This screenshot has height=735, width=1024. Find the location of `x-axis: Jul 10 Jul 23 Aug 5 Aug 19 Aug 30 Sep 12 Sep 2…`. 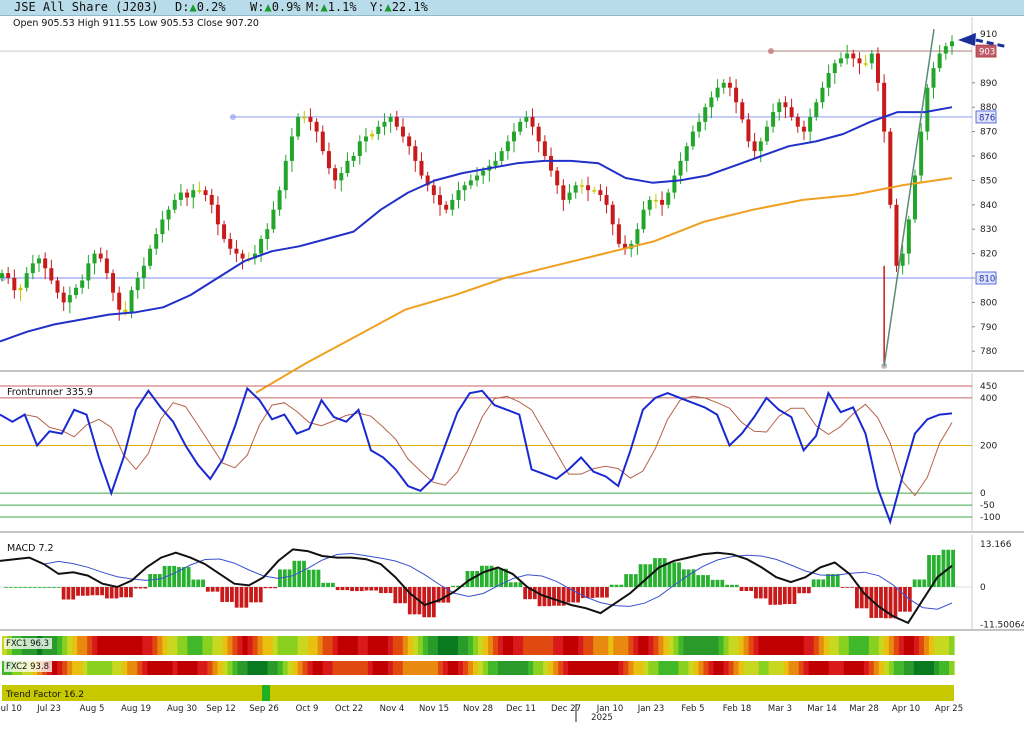

x-axis: Jul 10 Jul 23 Aug 5 Aug 19 Aug 30 Sep 12 Sep 2… is located at coordinates (481, 713).